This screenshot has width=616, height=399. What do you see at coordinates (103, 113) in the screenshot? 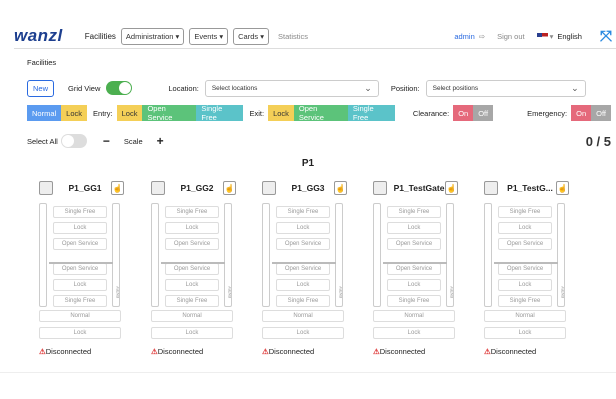
I see `entry-label: Entry:` at bounding box center [103, 113].